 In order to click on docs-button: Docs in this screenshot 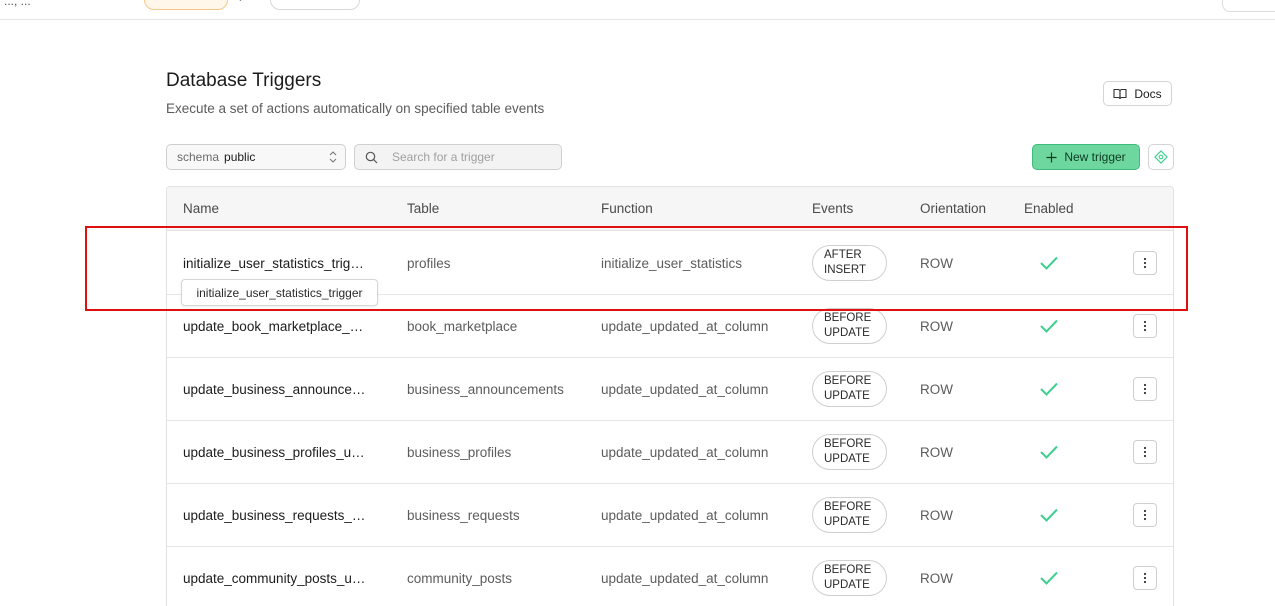, I will do `click(1137, 93)`.